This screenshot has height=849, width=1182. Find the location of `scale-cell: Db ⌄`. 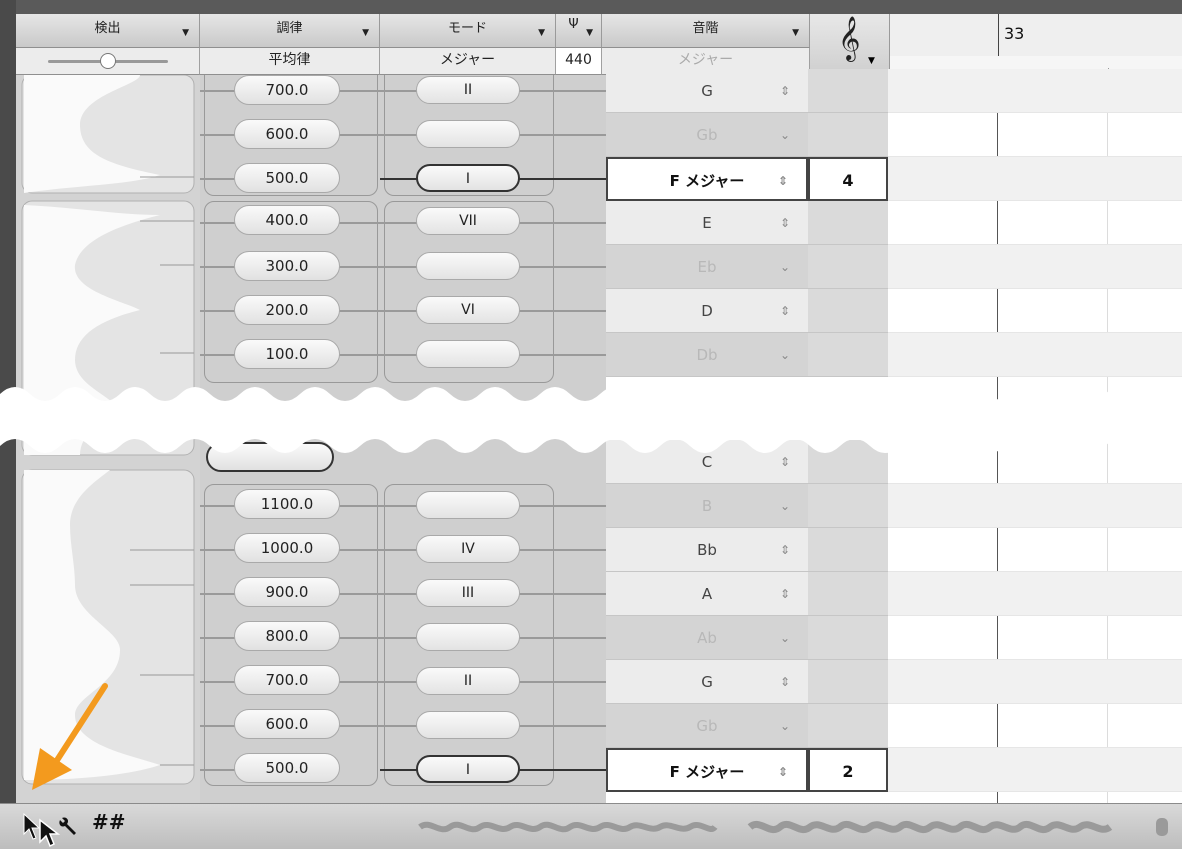

scale-cell: Db ⌄ is located at coordinates (707, 355).